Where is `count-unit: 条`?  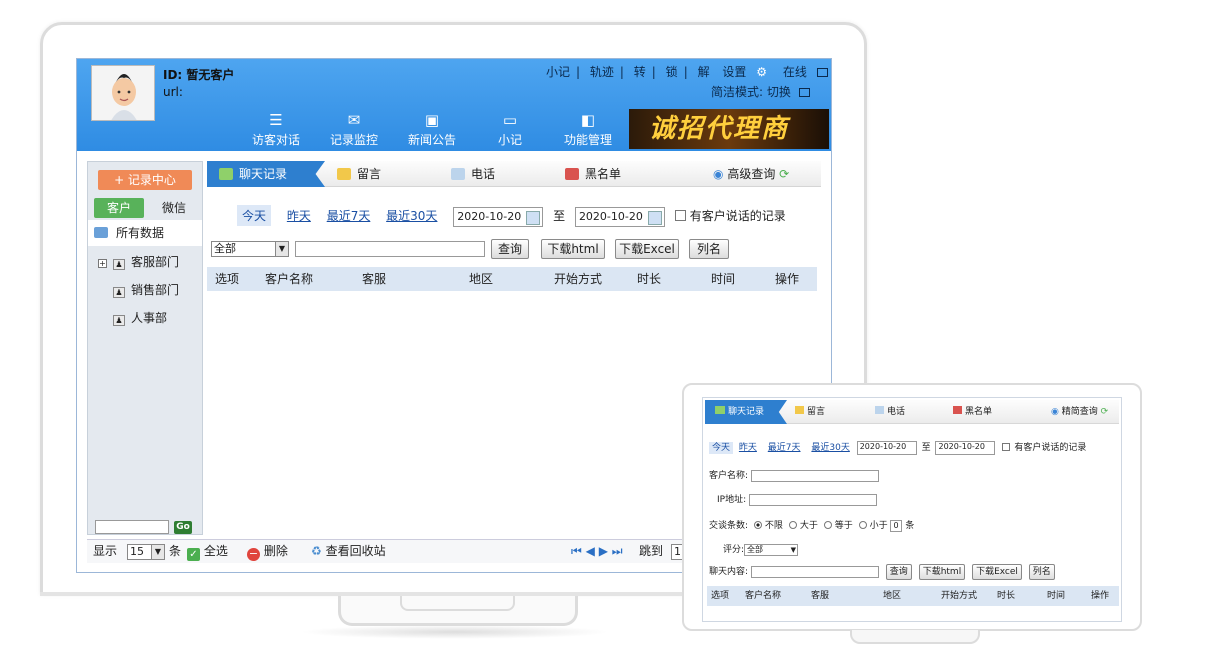 count-unit: 条 is located at coordinates (910, 526).